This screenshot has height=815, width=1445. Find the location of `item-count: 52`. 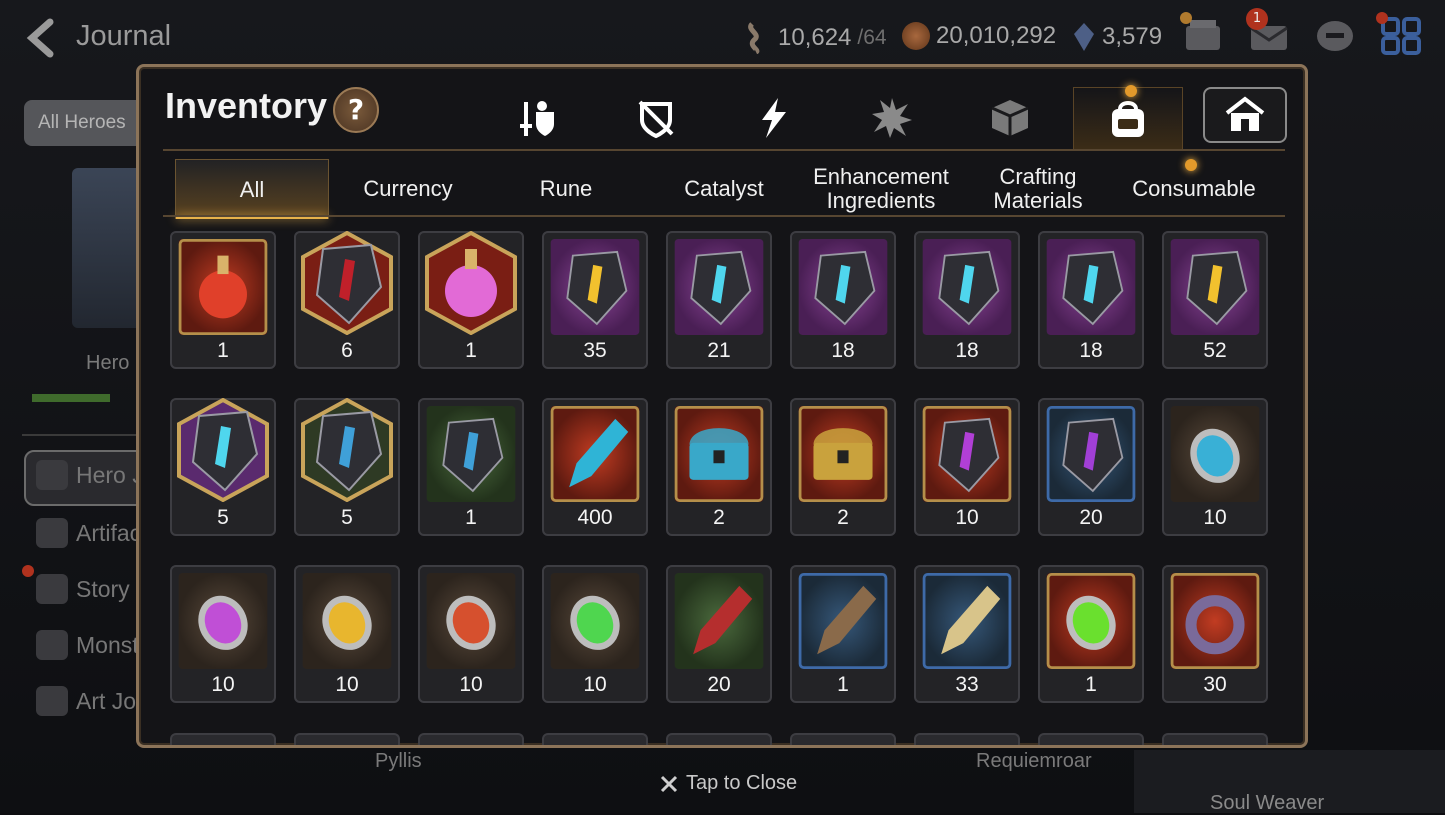

item-count: 52 is located at coordinates (1215, 350).